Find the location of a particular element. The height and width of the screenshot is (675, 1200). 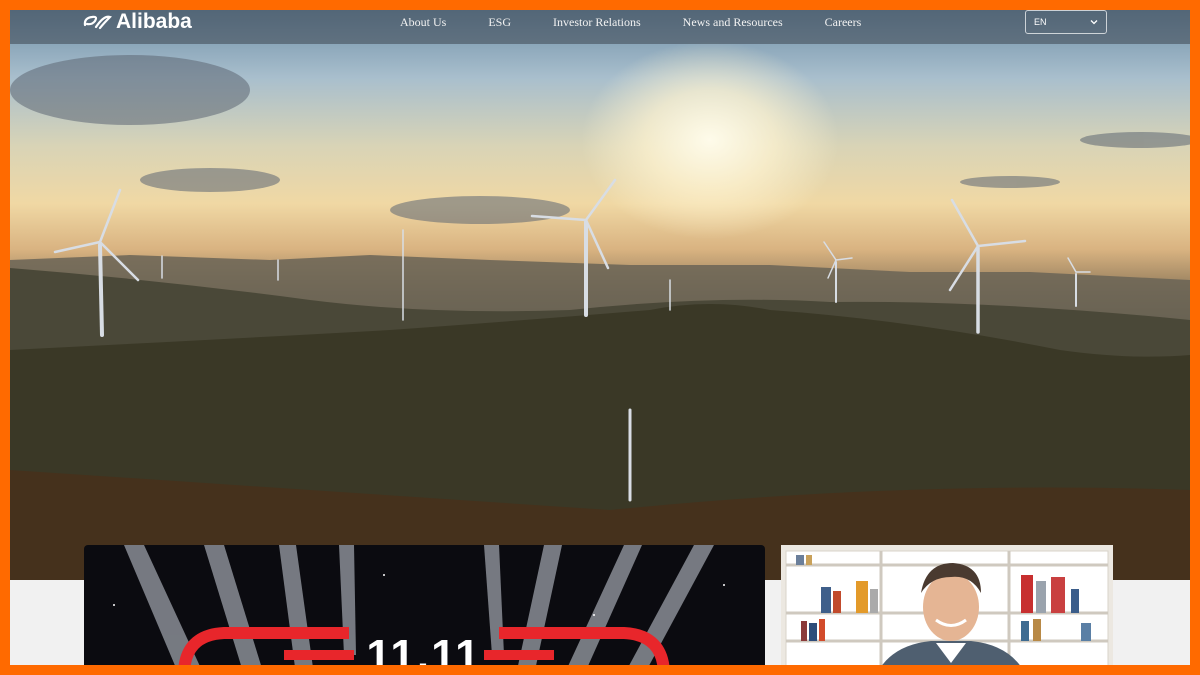

alibaba-logo: Alibaba is located at coordinates (137, 22).